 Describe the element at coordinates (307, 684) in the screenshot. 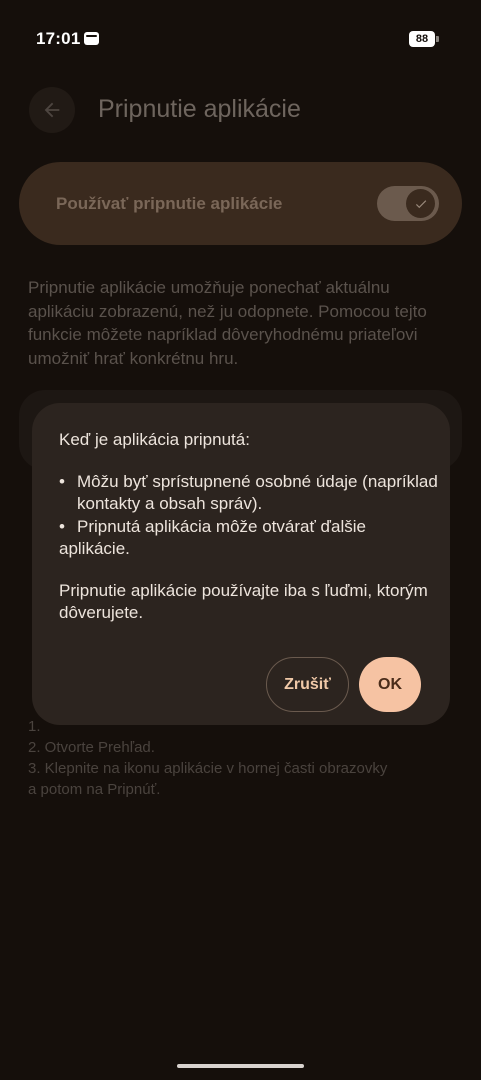

I see `cancel-button: Zrušiť` at that location.